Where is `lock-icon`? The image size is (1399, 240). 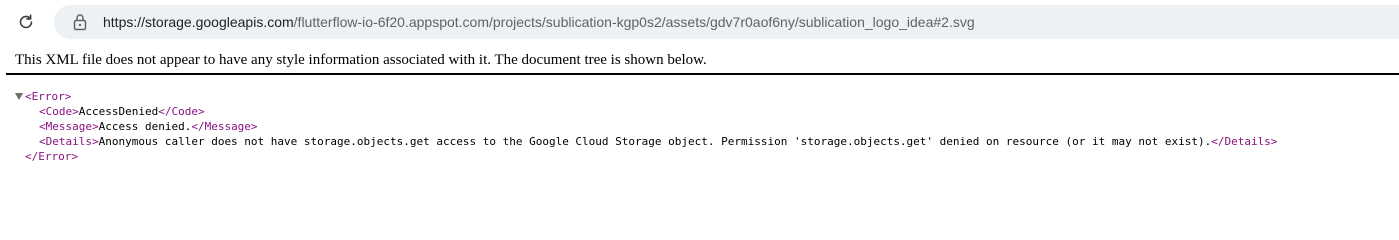
lock-icon is located at coordinates (80, 22).